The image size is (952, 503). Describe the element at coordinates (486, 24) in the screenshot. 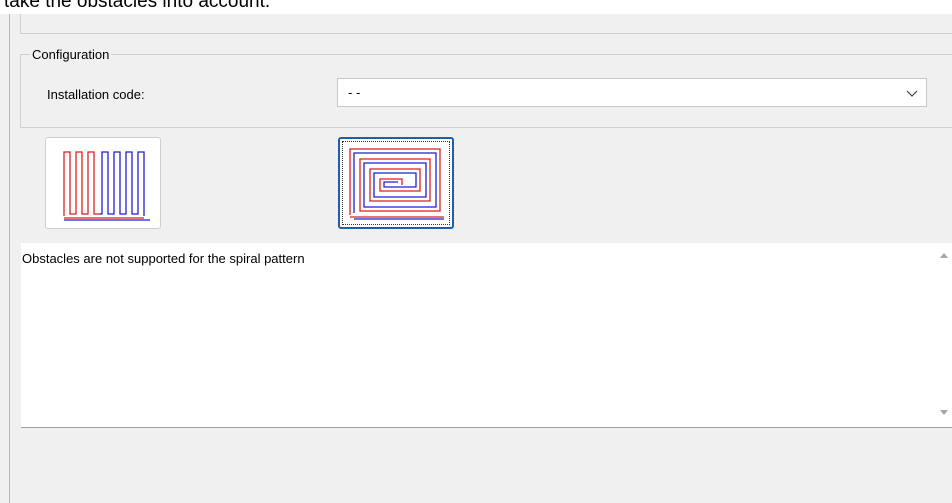

I see `previous-group-frame` at that location.